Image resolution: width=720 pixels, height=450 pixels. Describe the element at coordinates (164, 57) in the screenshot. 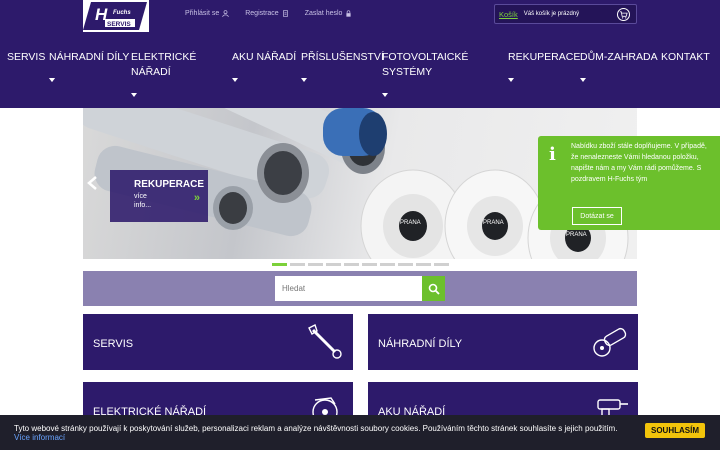

I see `nav-item-label: ELEKTRICKÉ` at that location.